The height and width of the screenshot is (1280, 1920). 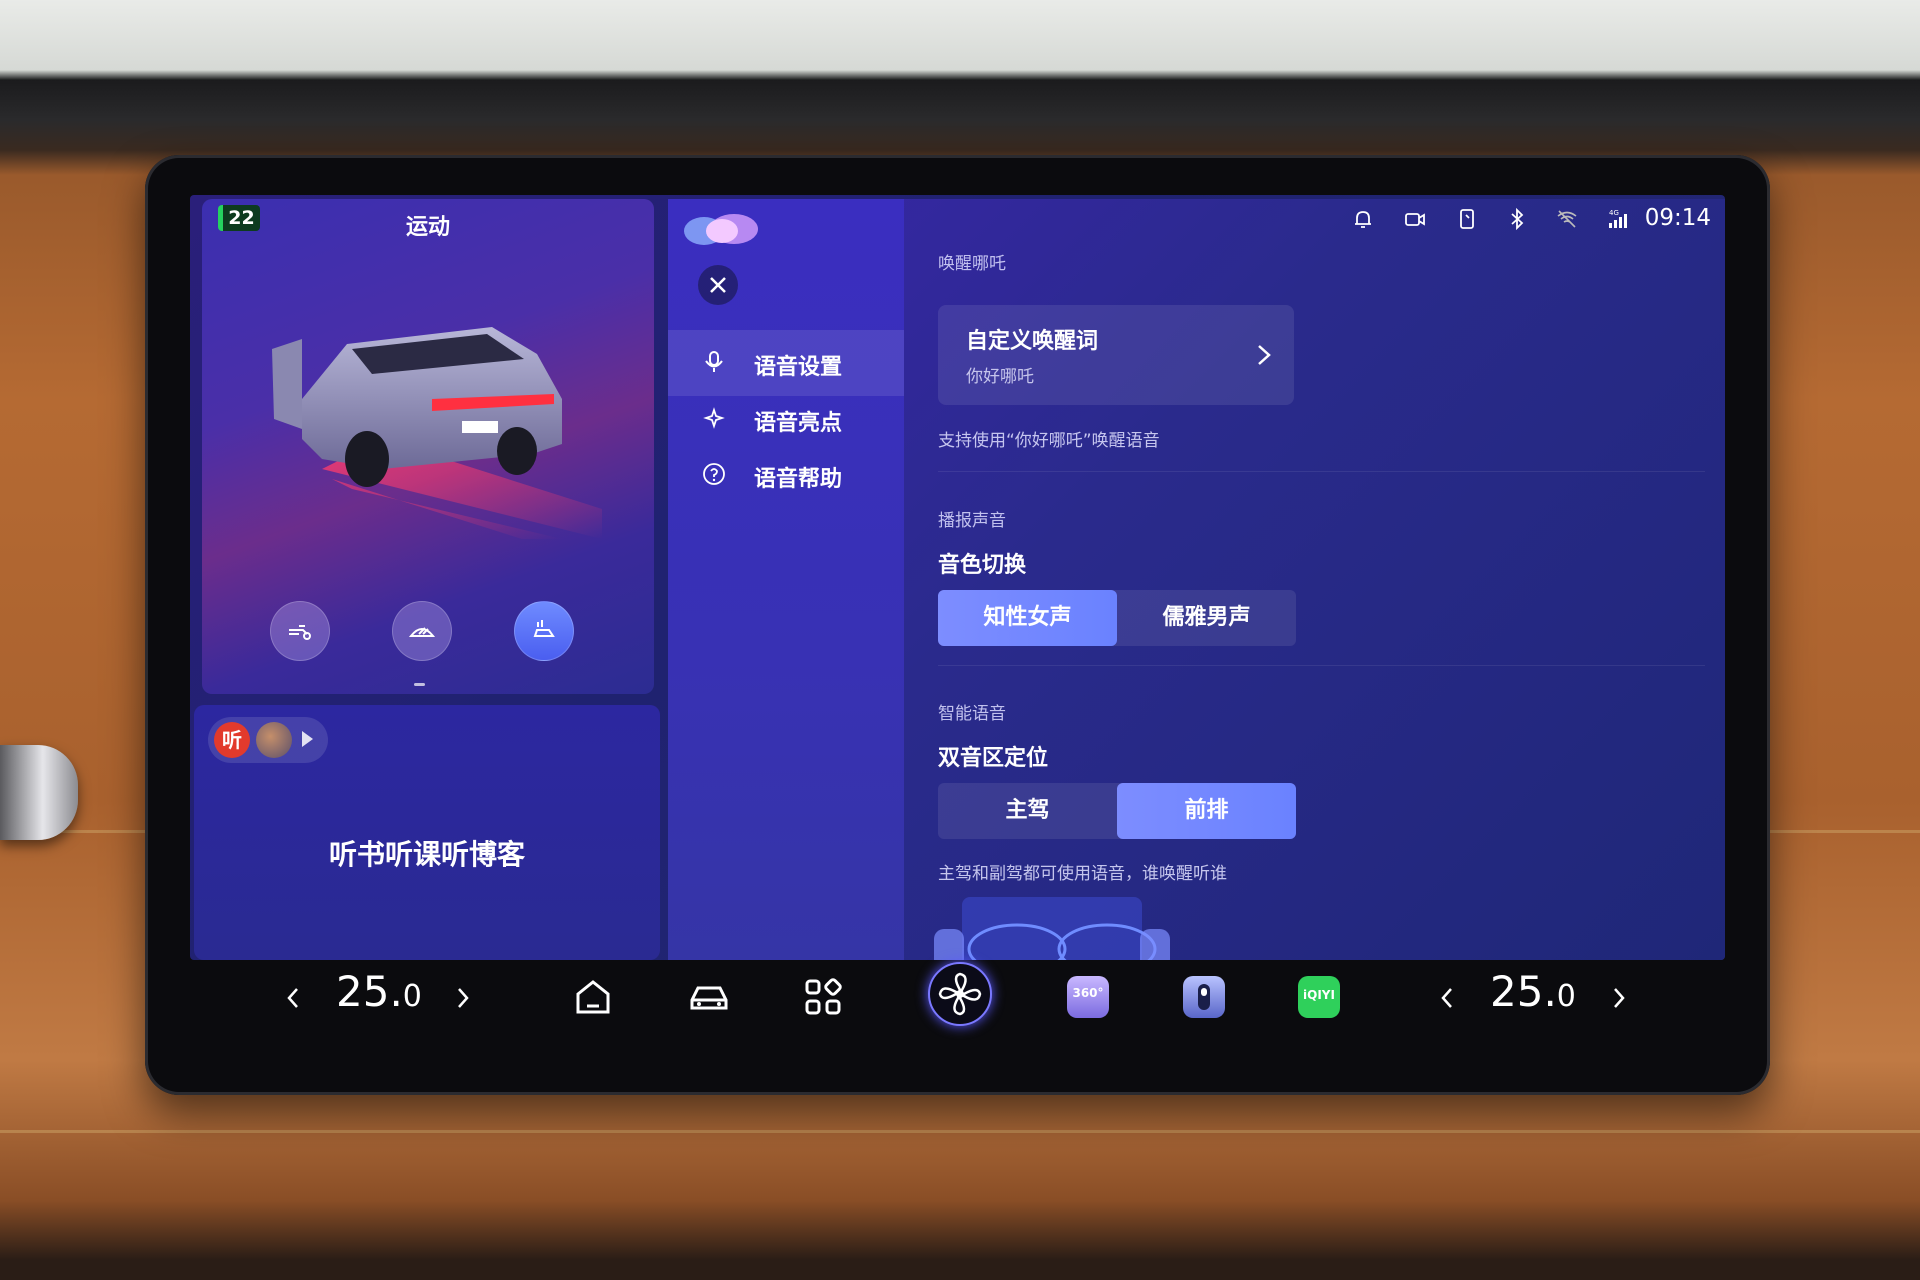 I want to click on bottom-dock: 25.0 360° iQIYI 25.0, so click(x=957, y=999).